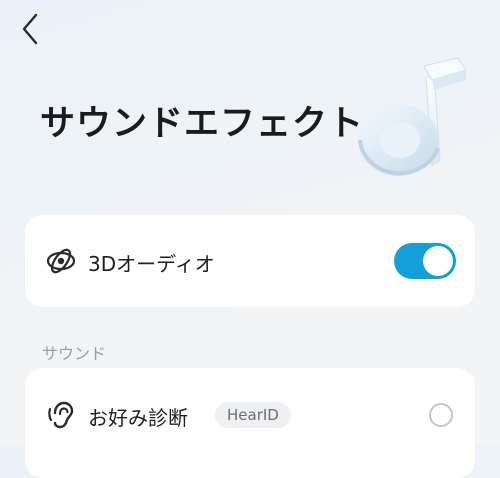 This screenshot has height=478, width=500. I want to click on 3d-orbit-icon, so click(61, 261).